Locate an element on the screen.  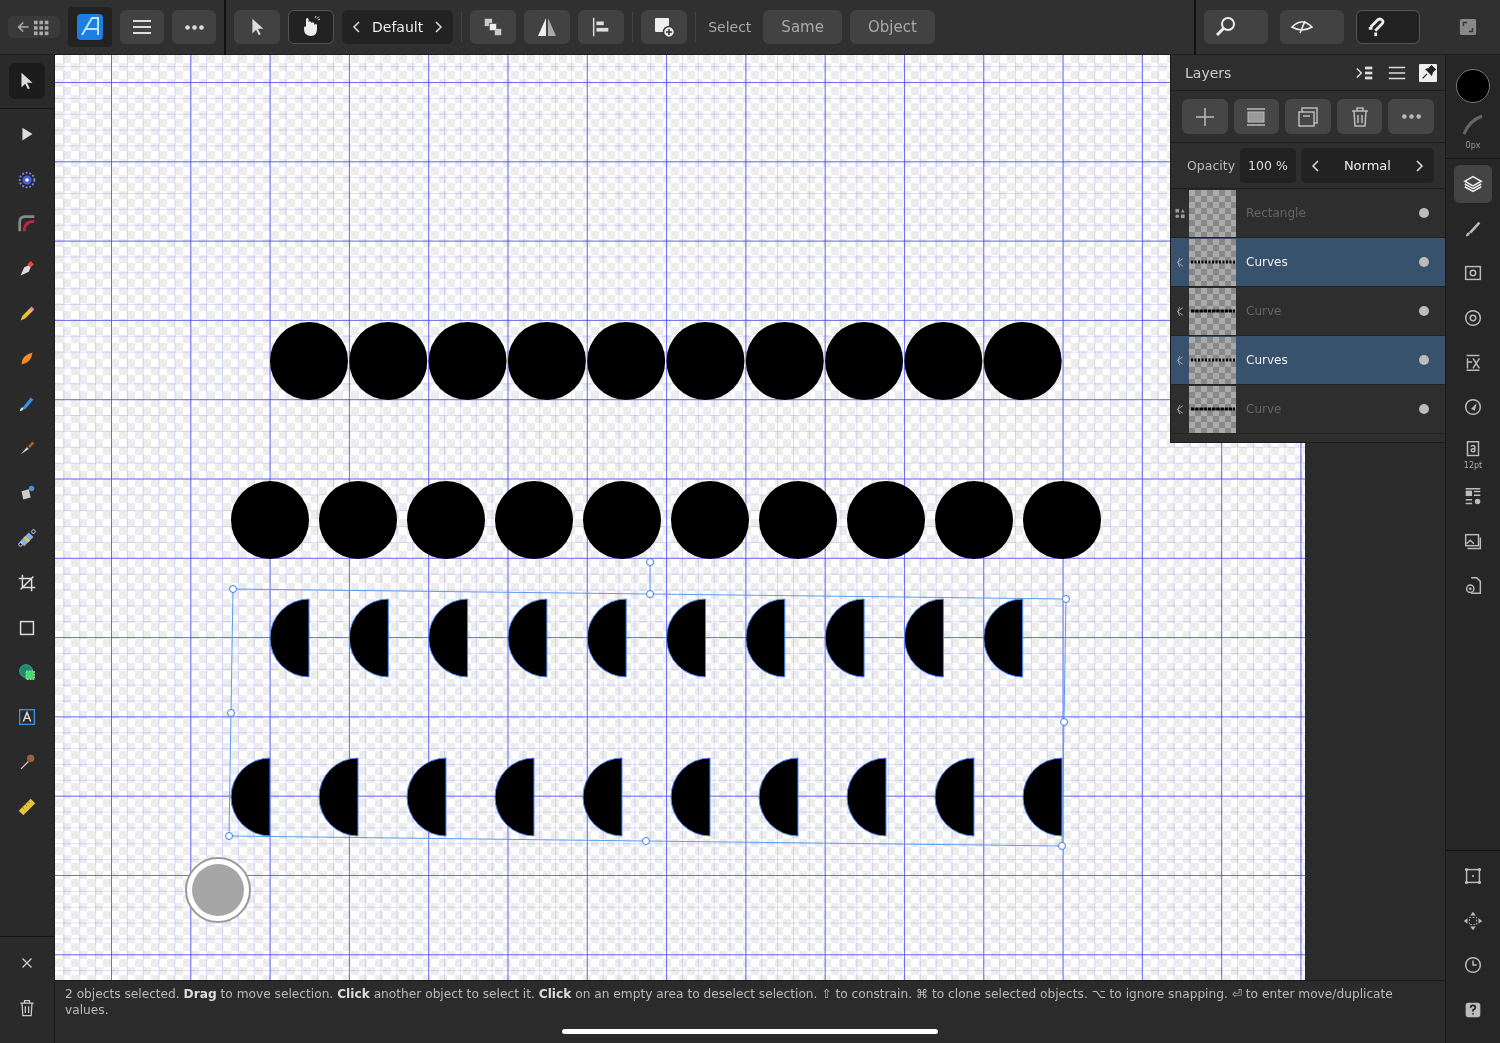
add-layer-button is located at coordinates (1205, 116).